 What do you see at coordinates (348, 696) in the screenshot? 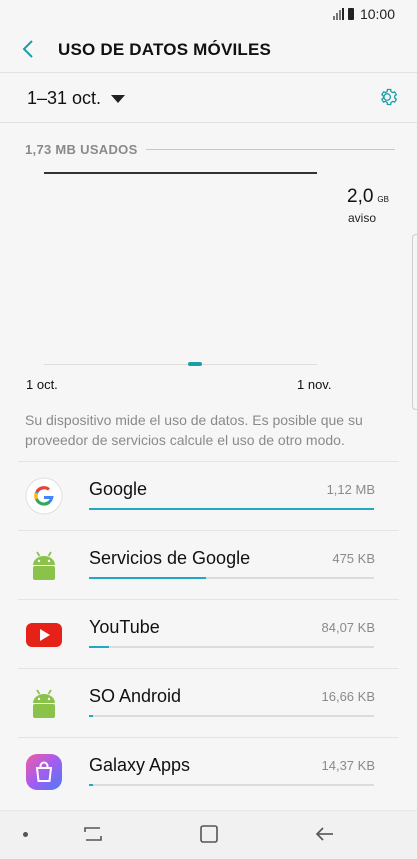
I see `app-size: 16,66 KB` at bounding box center [348, 696].